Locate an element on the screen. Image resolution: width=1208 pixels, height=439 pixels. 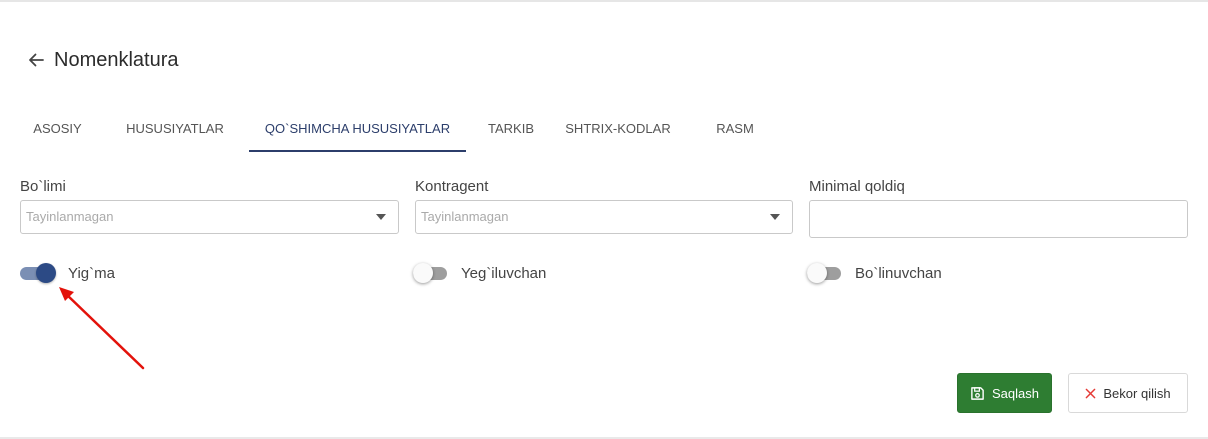
minimal-qoldiq-input is located at coordinates (998, 219).